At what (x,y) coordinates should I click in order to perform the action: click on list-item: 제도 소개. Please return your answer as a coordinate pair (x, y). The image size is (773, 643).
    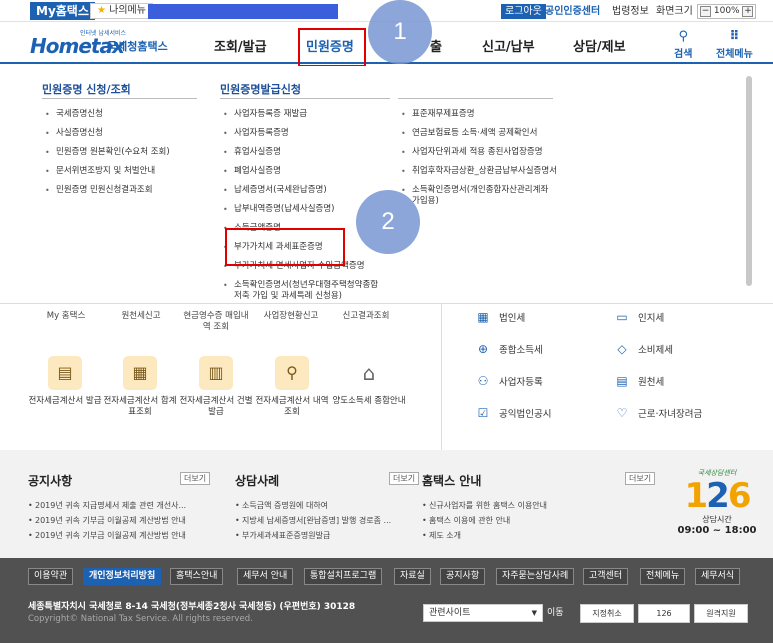
    Looking at the image, I should click on (522, 535).